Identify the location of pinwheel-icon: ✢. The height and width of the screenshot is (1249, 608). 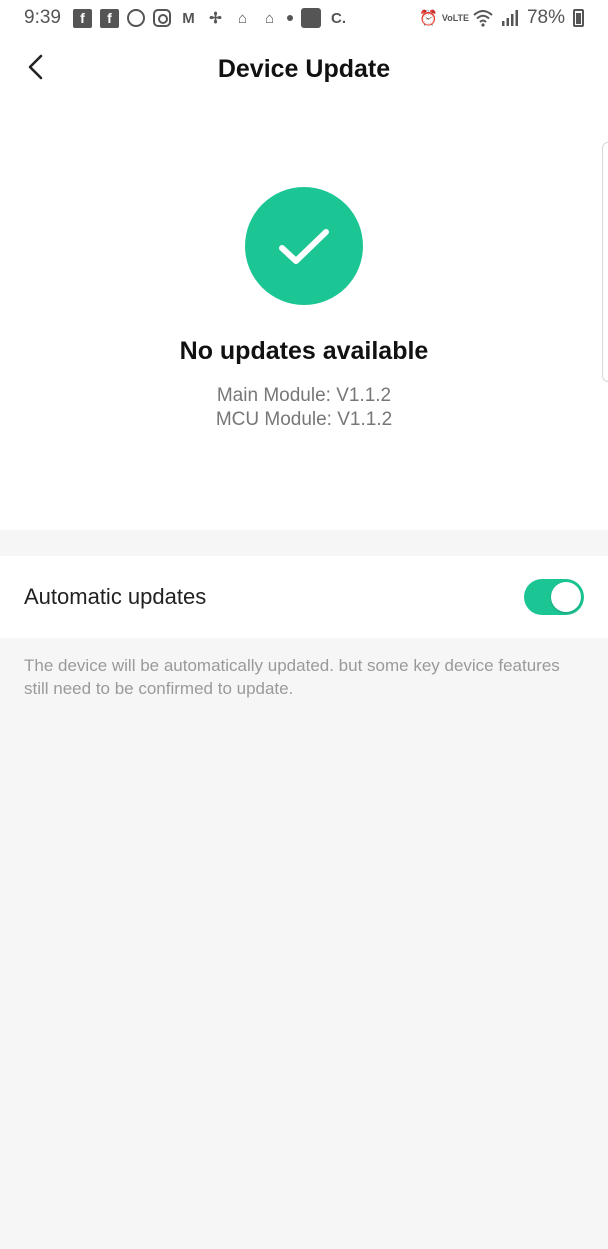
(215, 18).